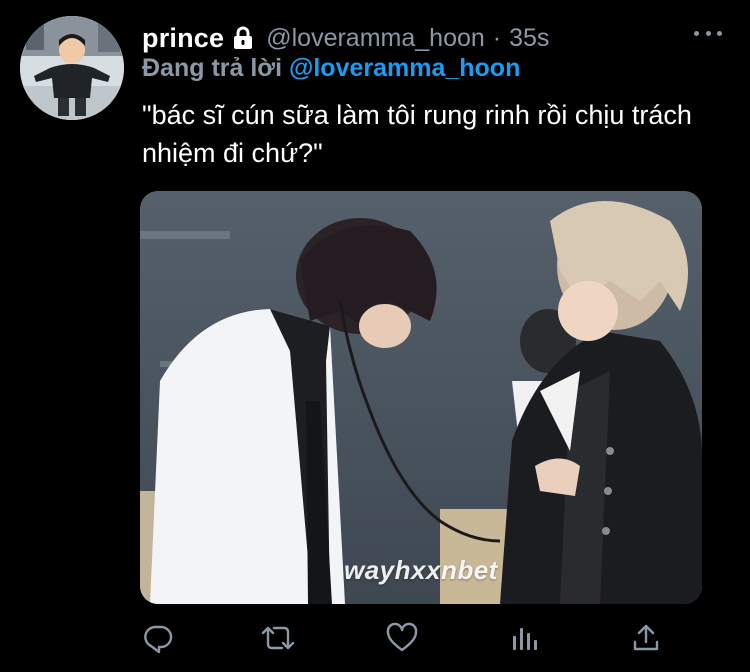 The height and width of the screenshot is (672, 750). Describe the element at coordinates (183, 38) in the screenshot. I see `author-name: prince` at that location.